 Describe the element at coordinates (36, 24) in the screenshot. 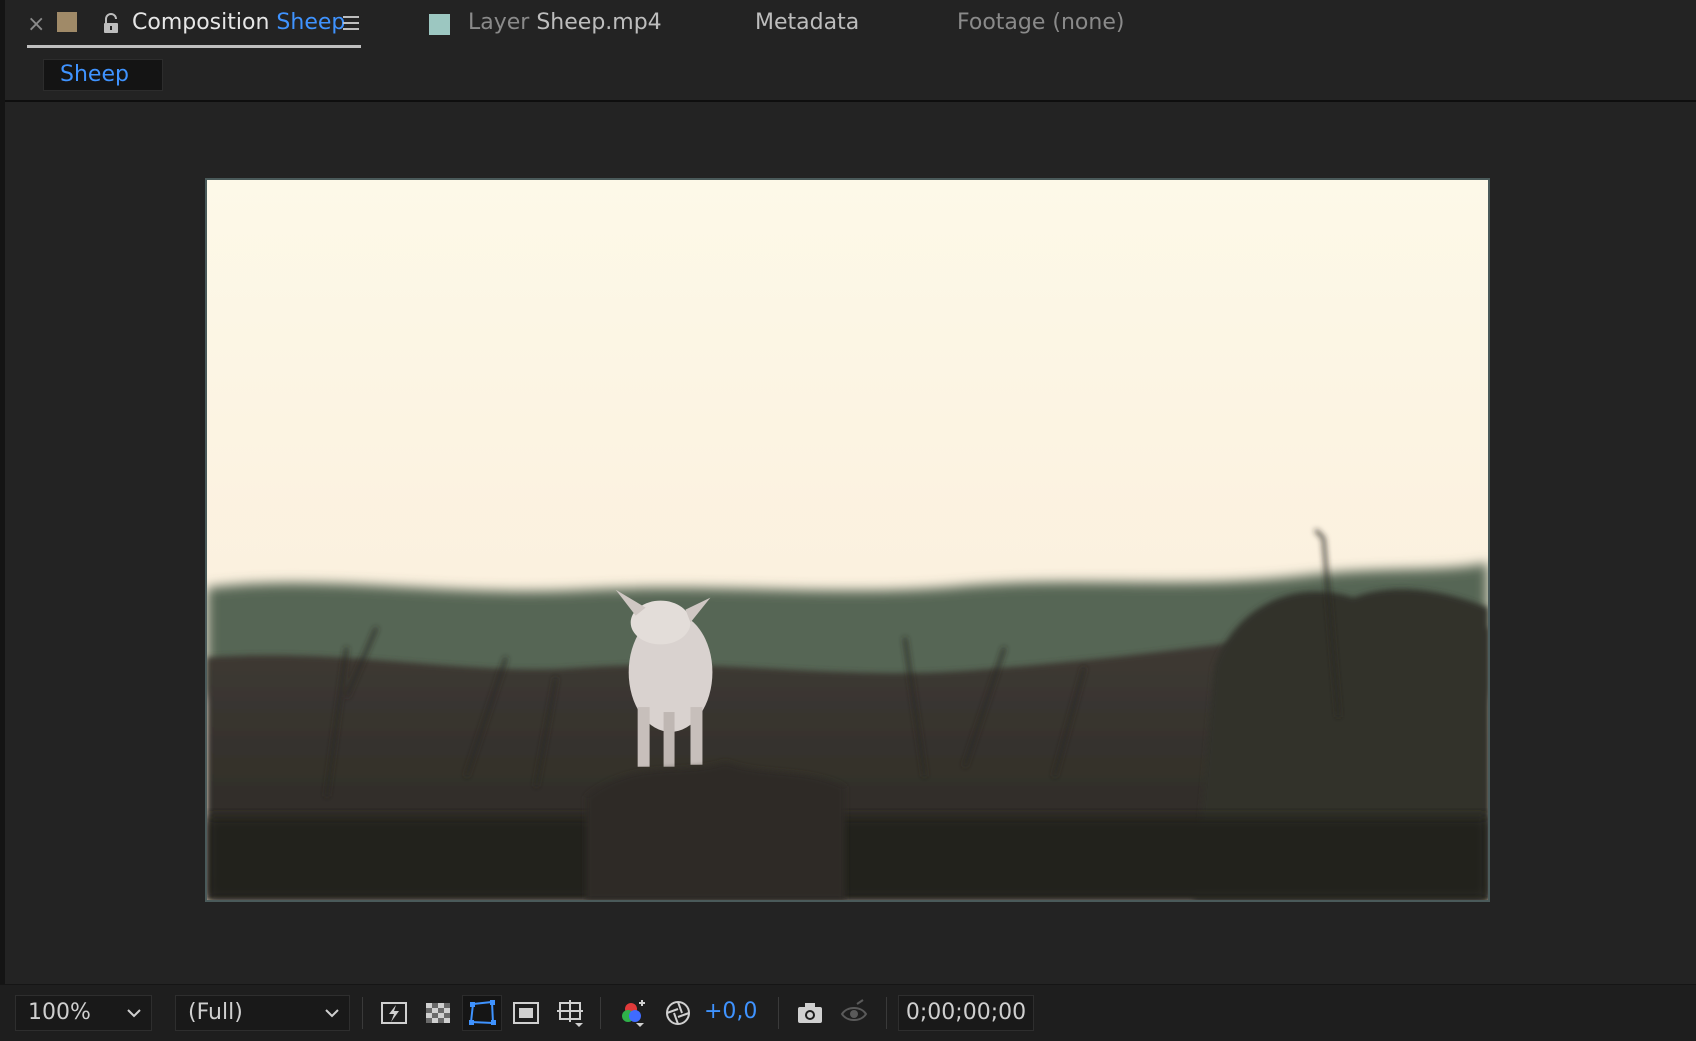

I see `close-tab-icon: ×` at that location.